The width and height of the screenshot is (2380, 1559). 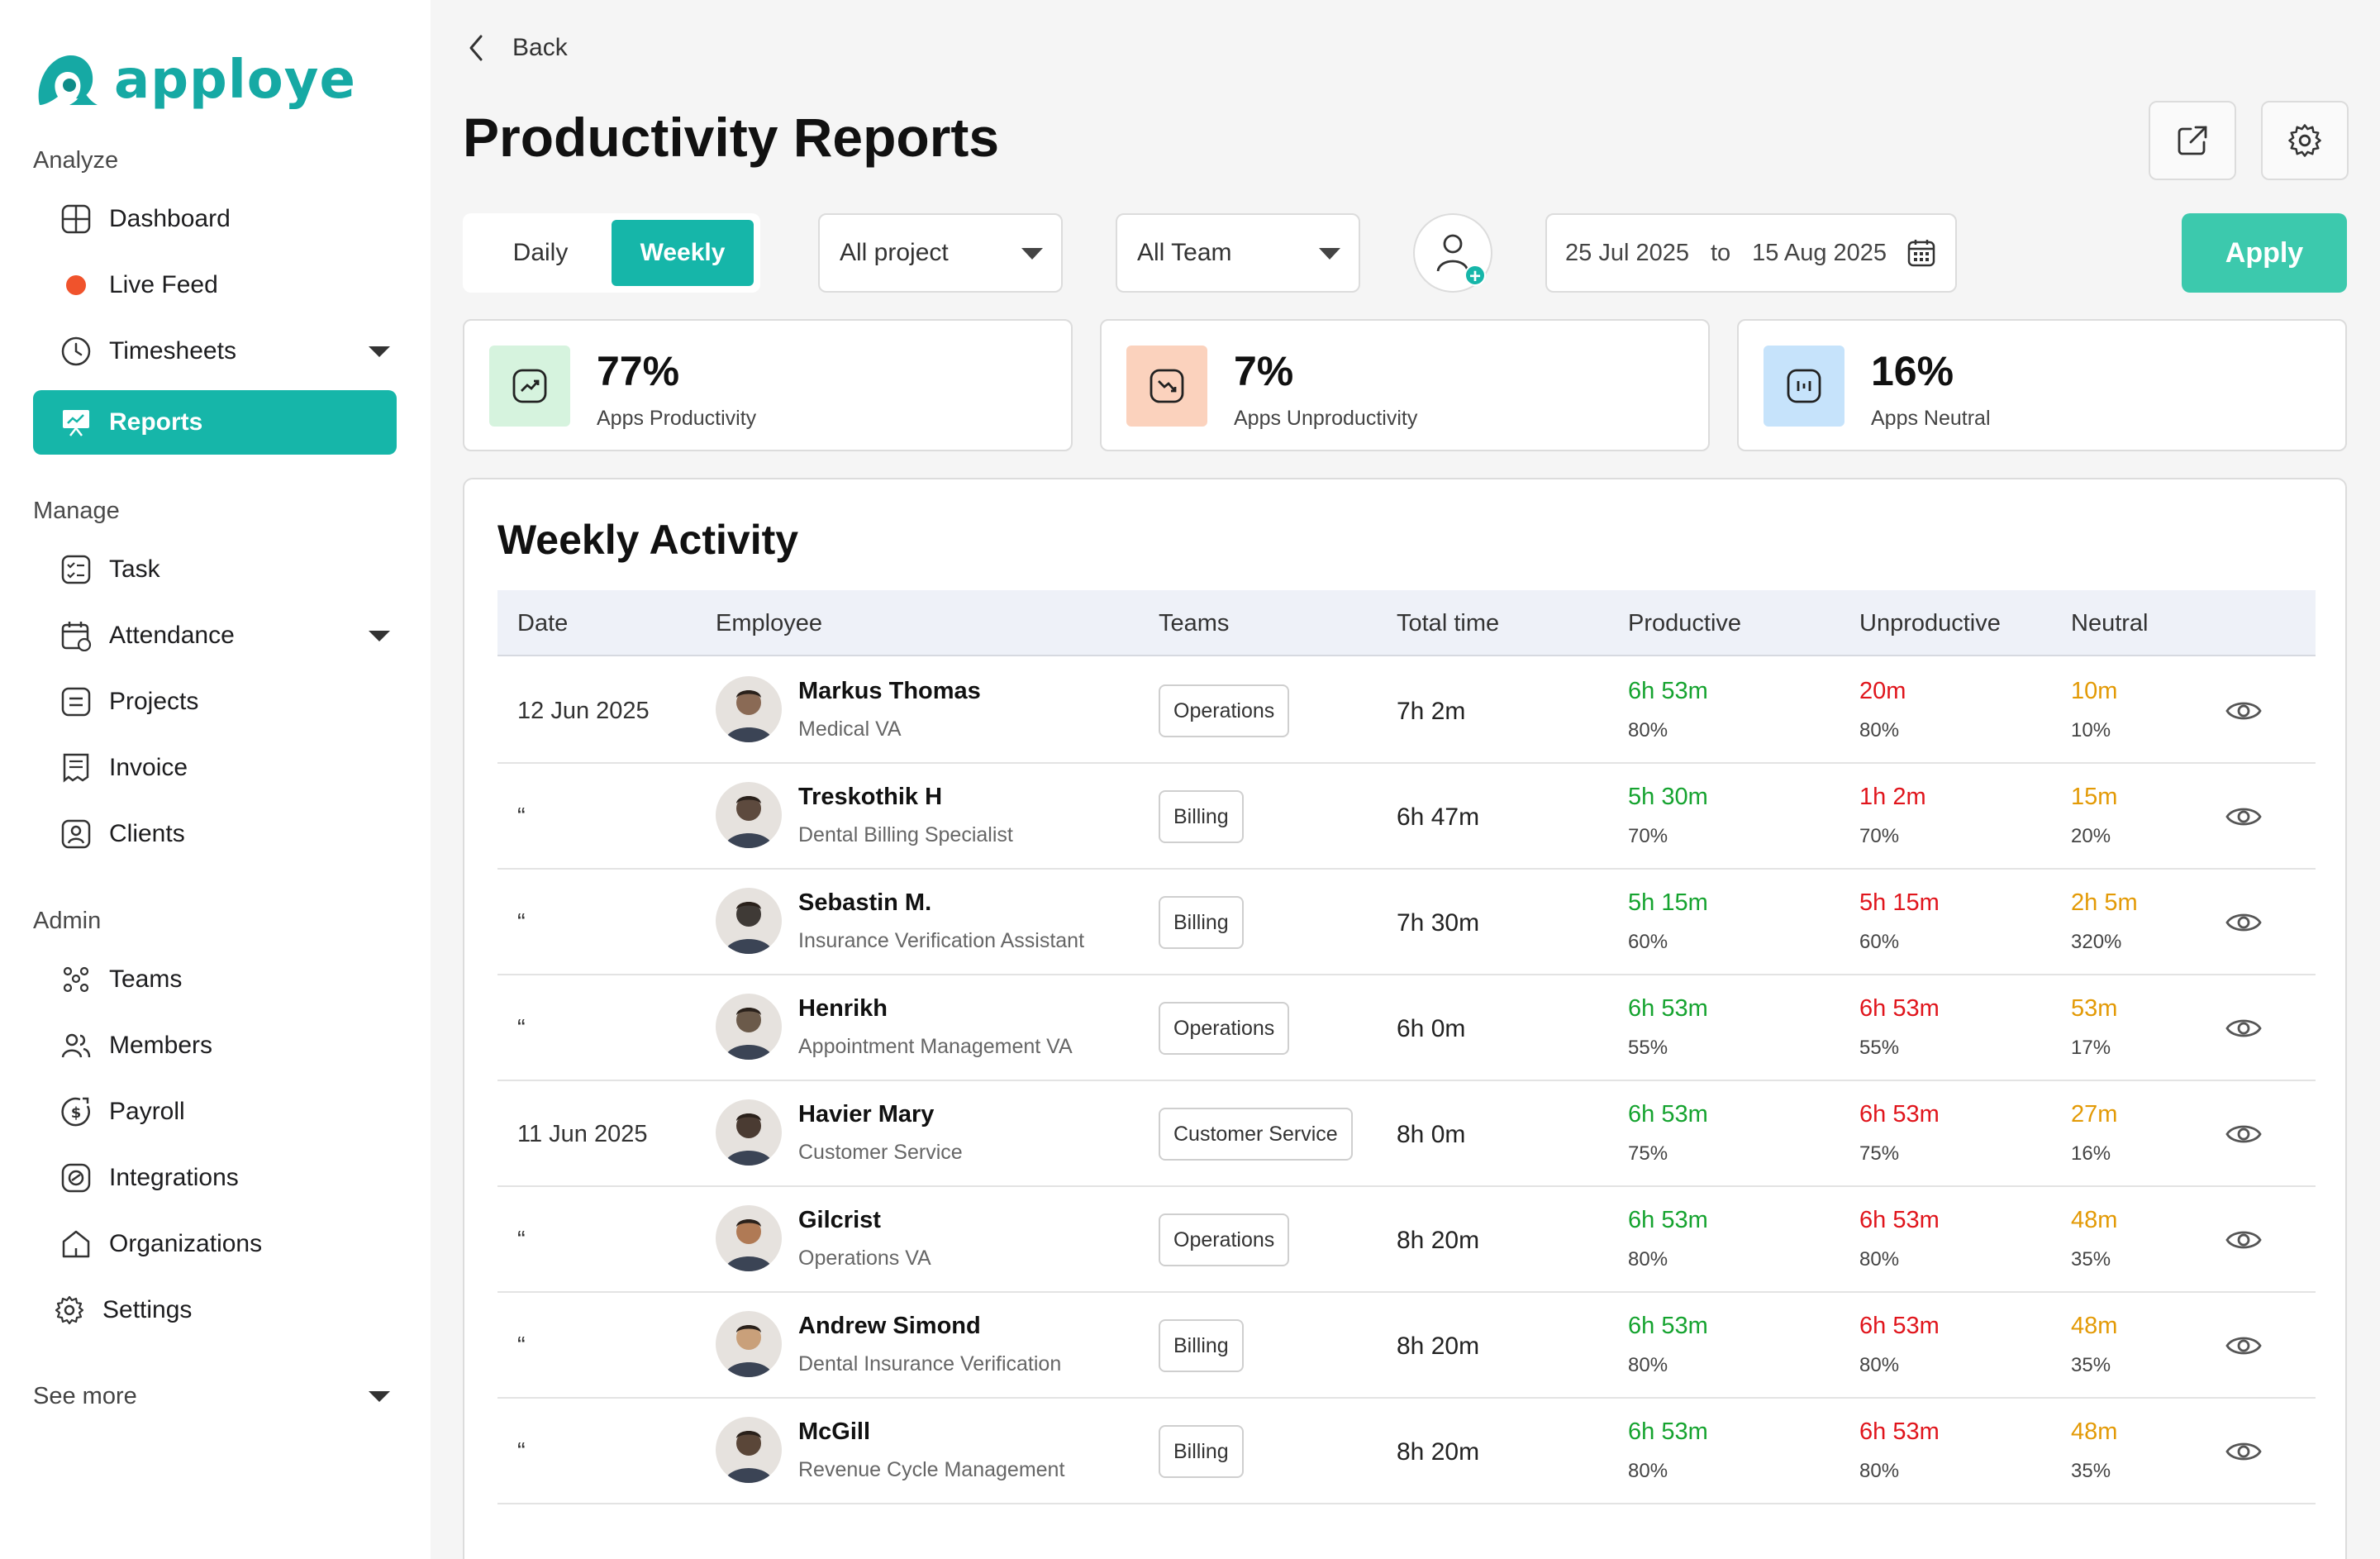 I want to click on productive-percent: 75%, so click(x=1648, y=1153).